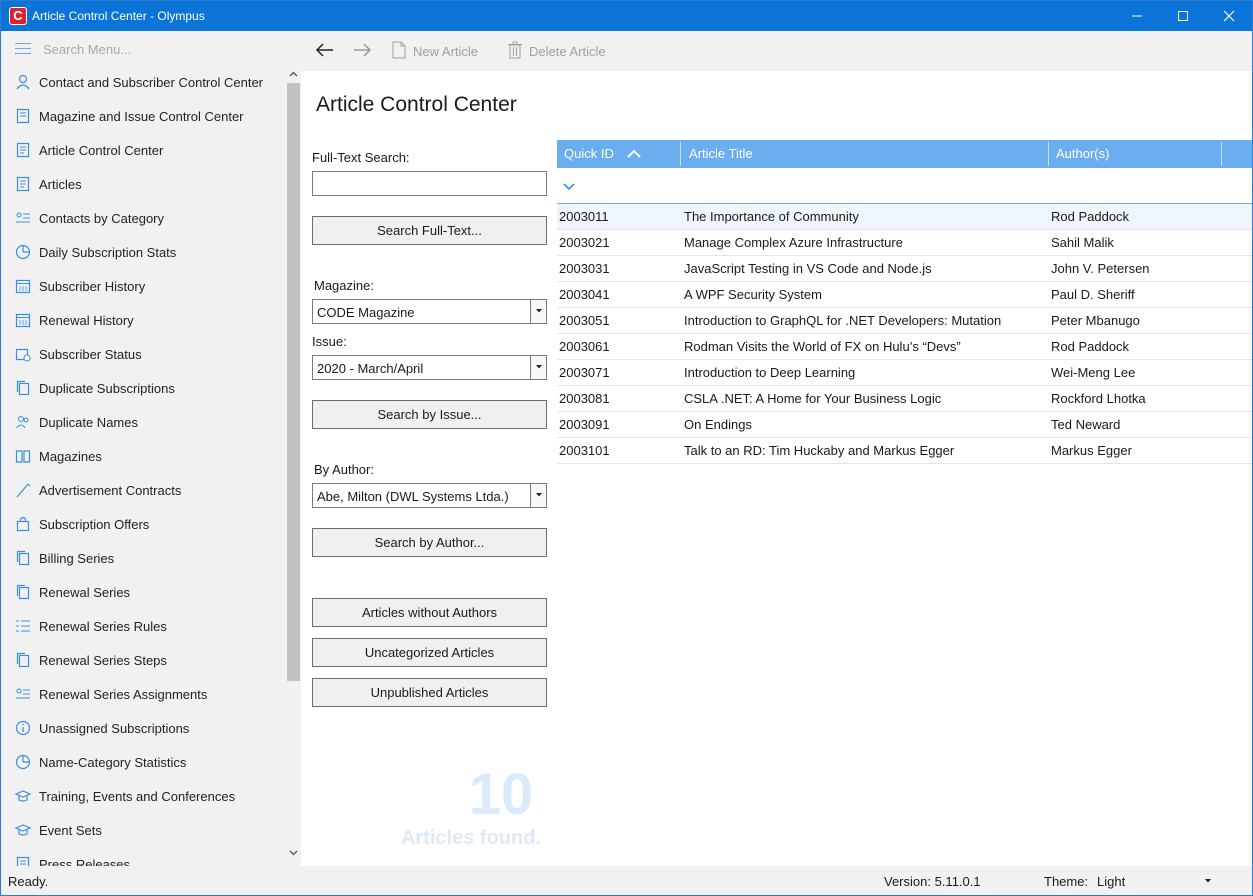 Image resolution: width=1253 pixels, height=896 pixels. I want to click on column-header-article-title: Article Title, so click(864, 154).